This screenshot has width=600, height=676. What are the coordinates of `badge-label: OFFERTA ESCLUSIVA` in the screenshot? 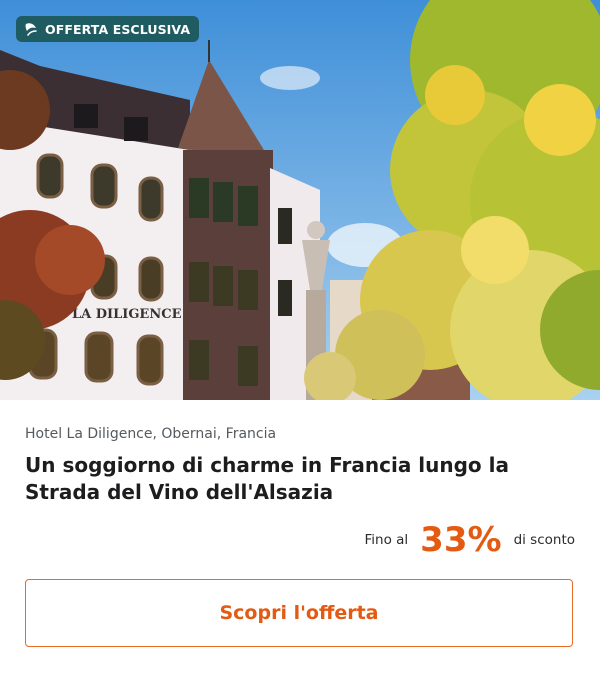 It's located at (118, 29).